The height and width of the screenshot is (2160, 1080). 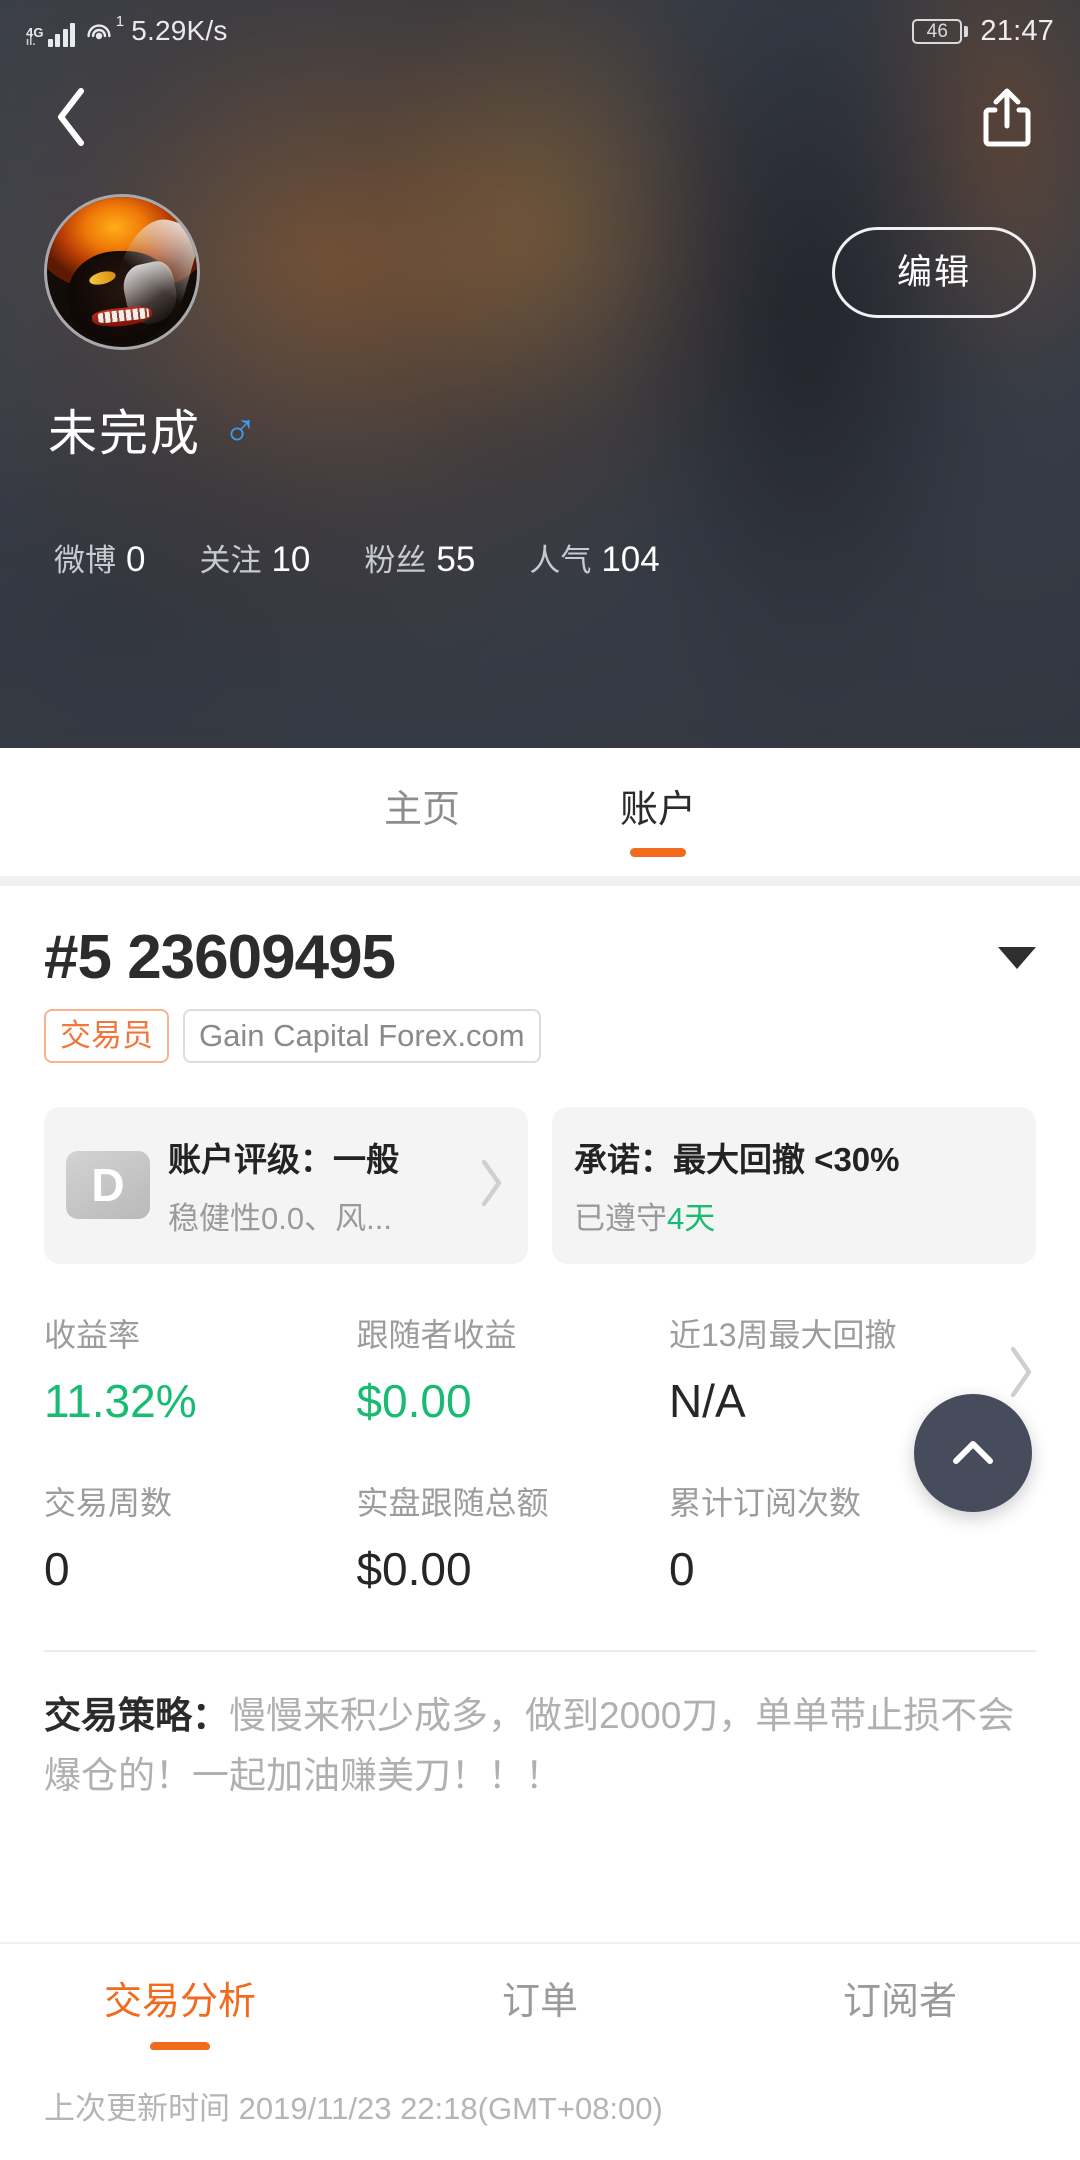 What do you see at coordinates (283, 1159) in the screenshot?
I see `rating-card-title: 账户评级：一般` at bounding box center [283, 1159].